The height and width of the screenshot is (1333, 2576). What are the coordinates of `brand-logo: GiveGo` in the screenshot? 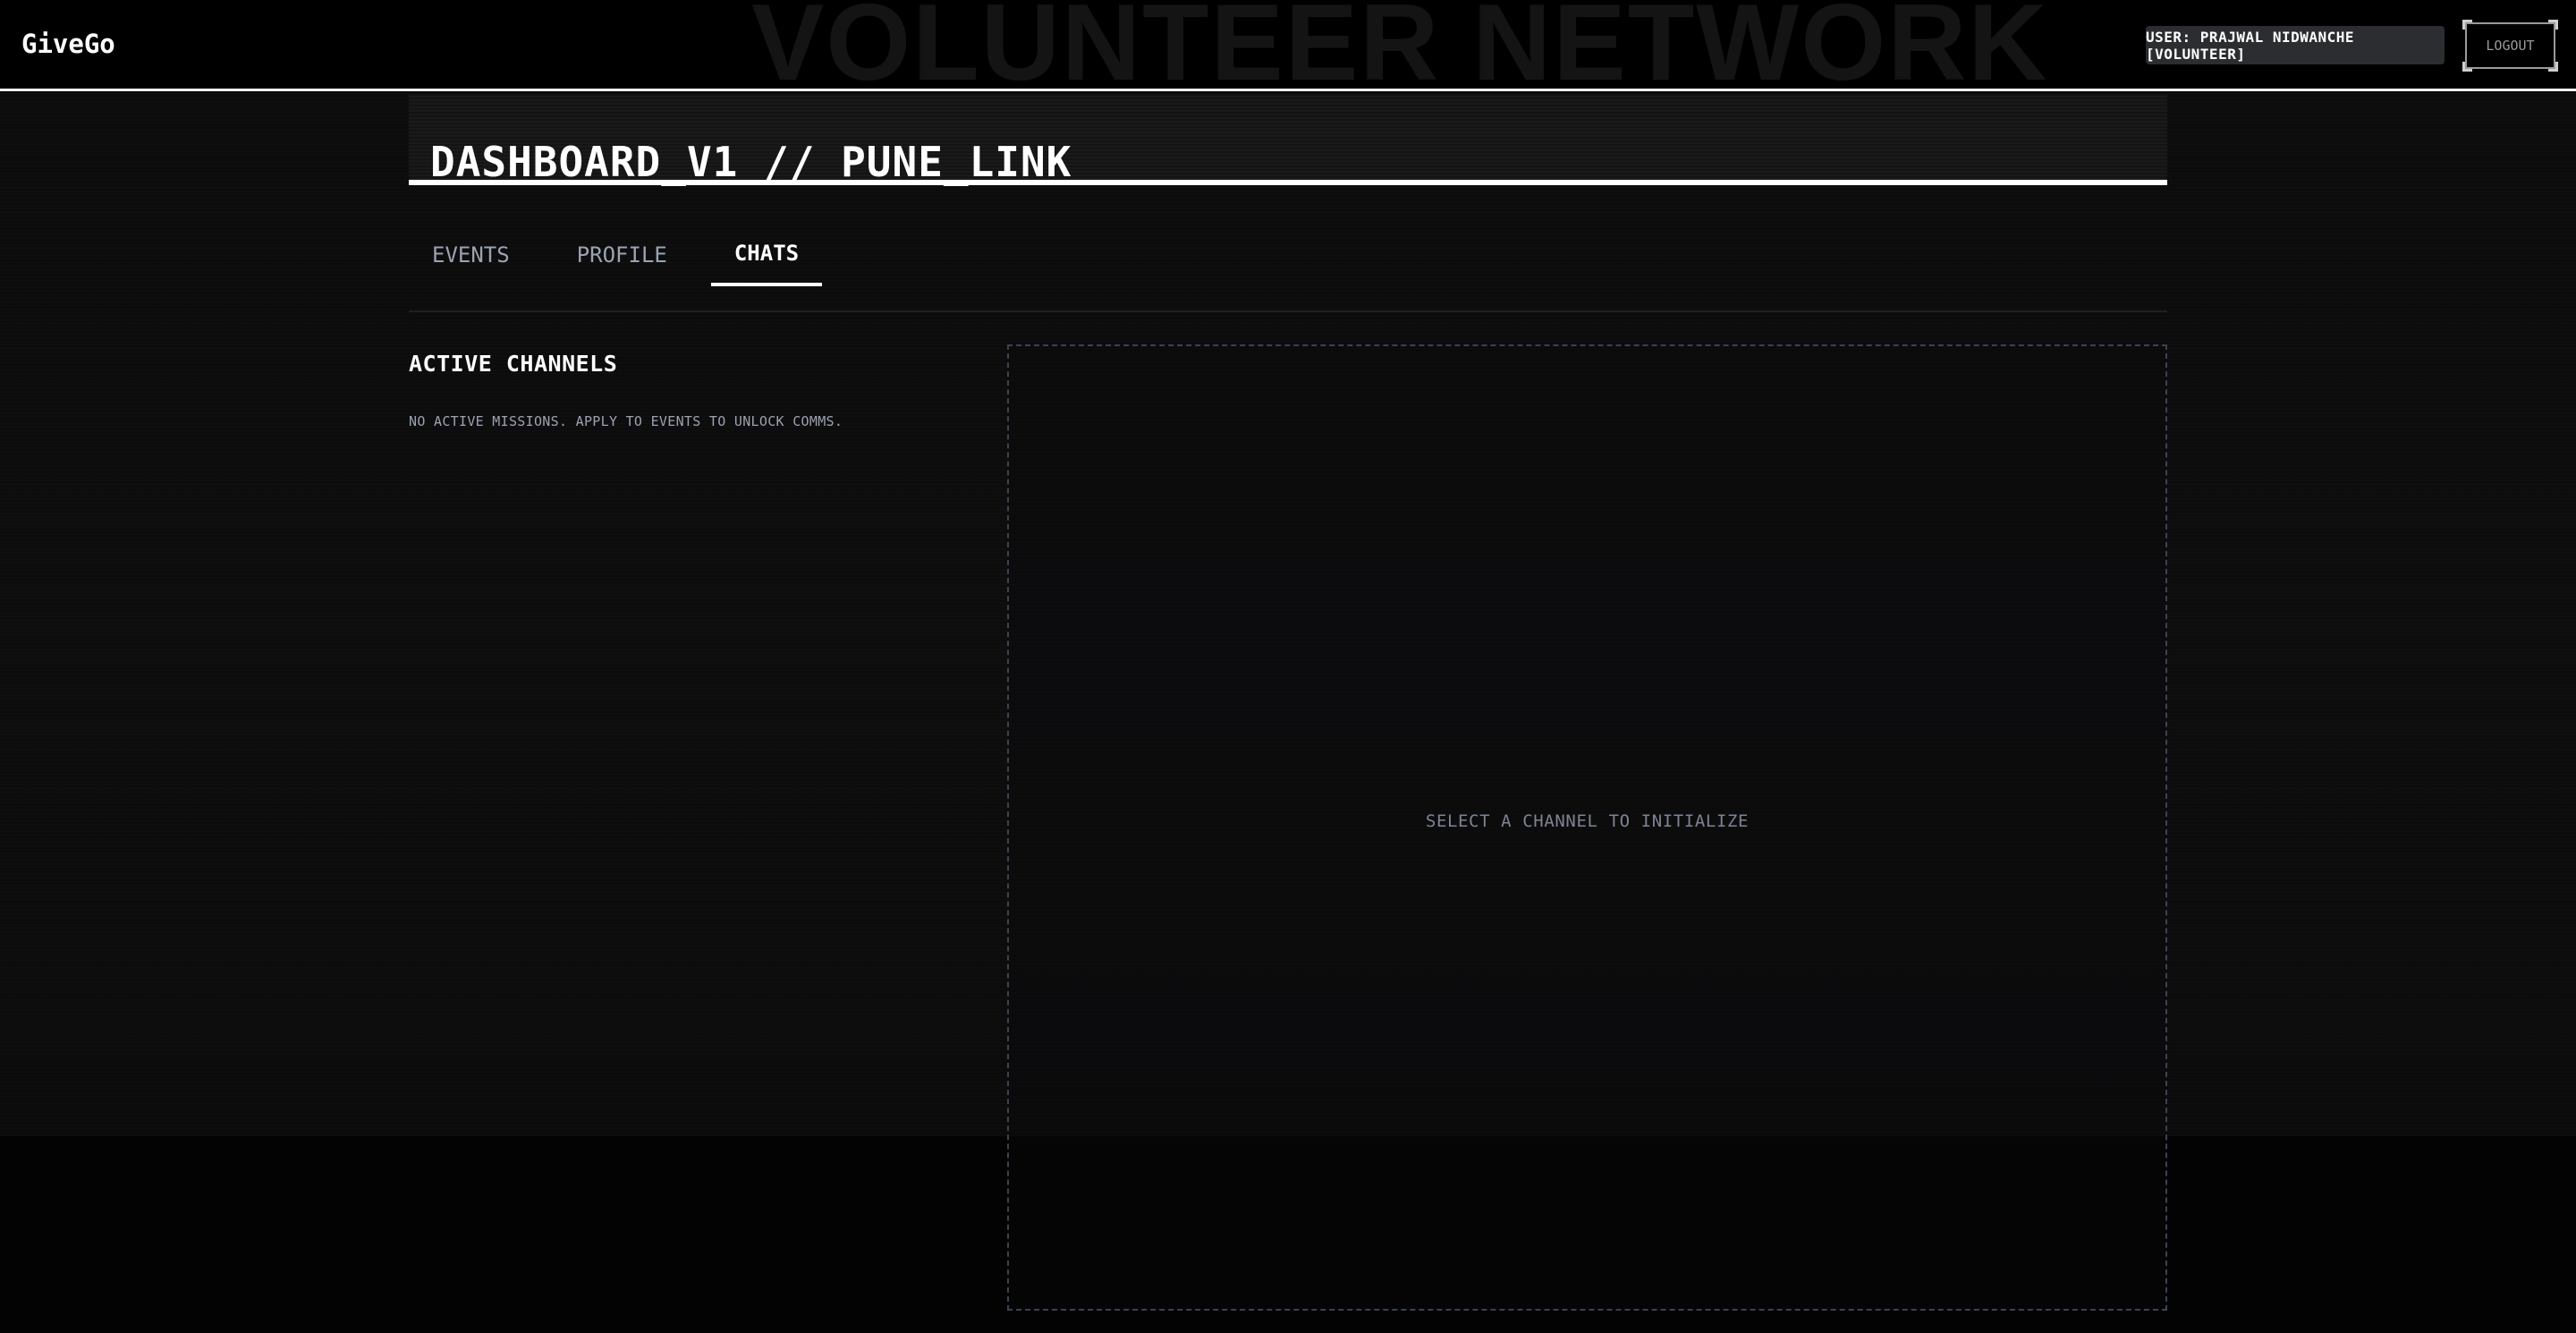 It's located at (68, 44).